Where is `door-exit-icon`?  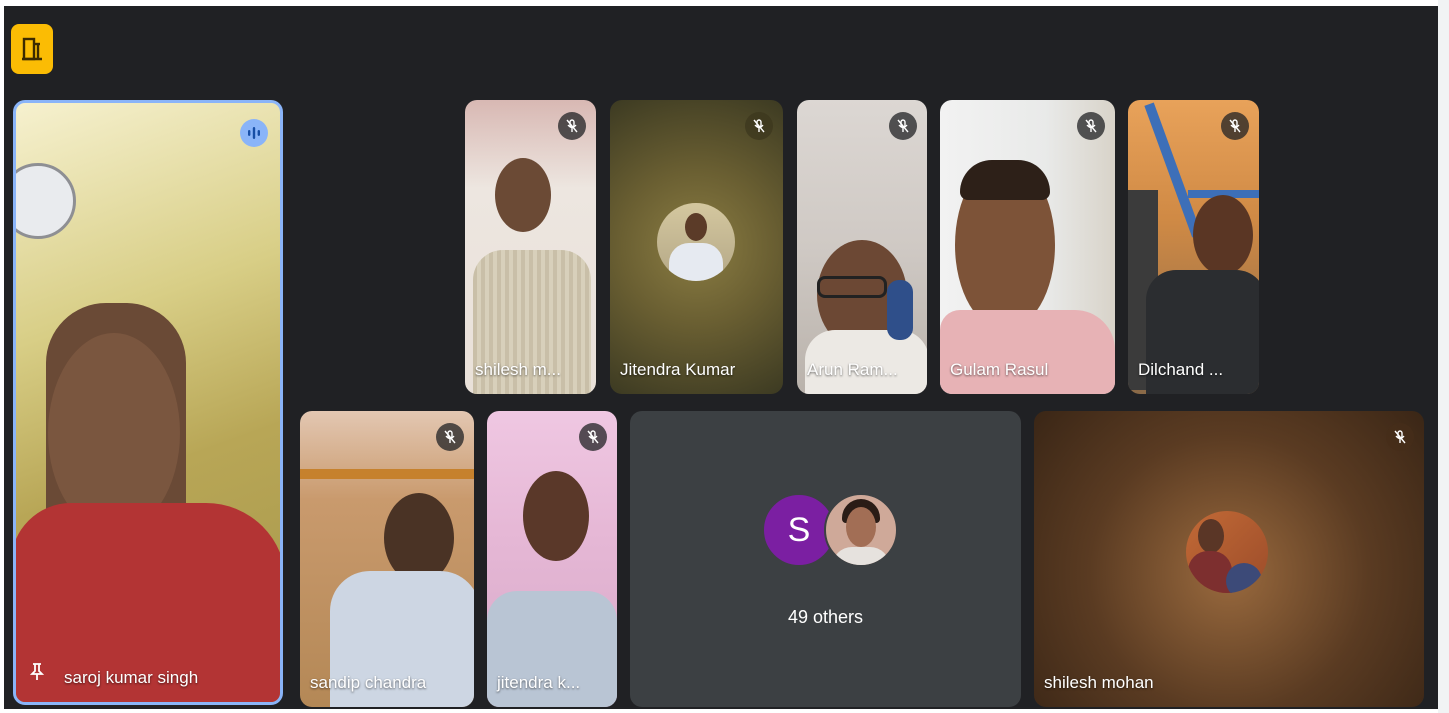 door-exit-icon is located at coordinates (32, 49).